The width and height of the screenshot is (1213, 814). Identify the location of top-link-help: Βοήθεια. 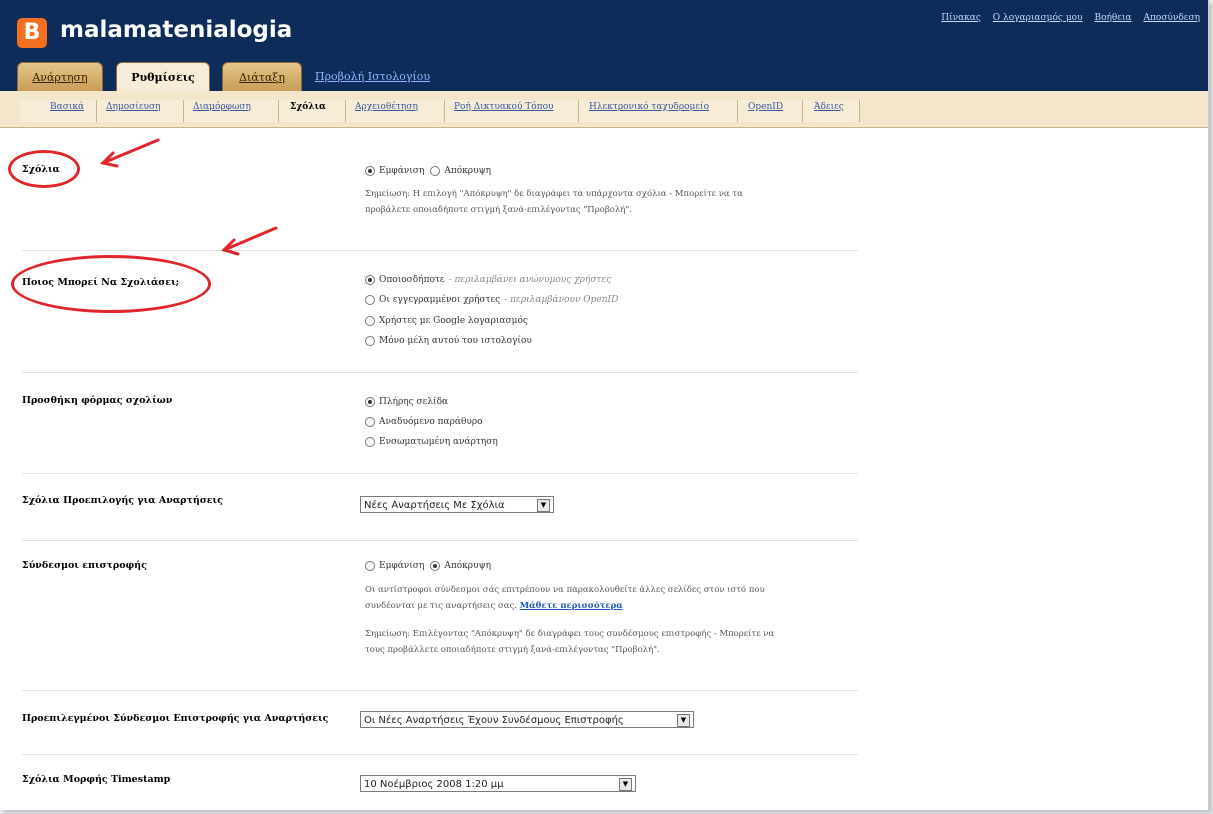
(1112, 18).